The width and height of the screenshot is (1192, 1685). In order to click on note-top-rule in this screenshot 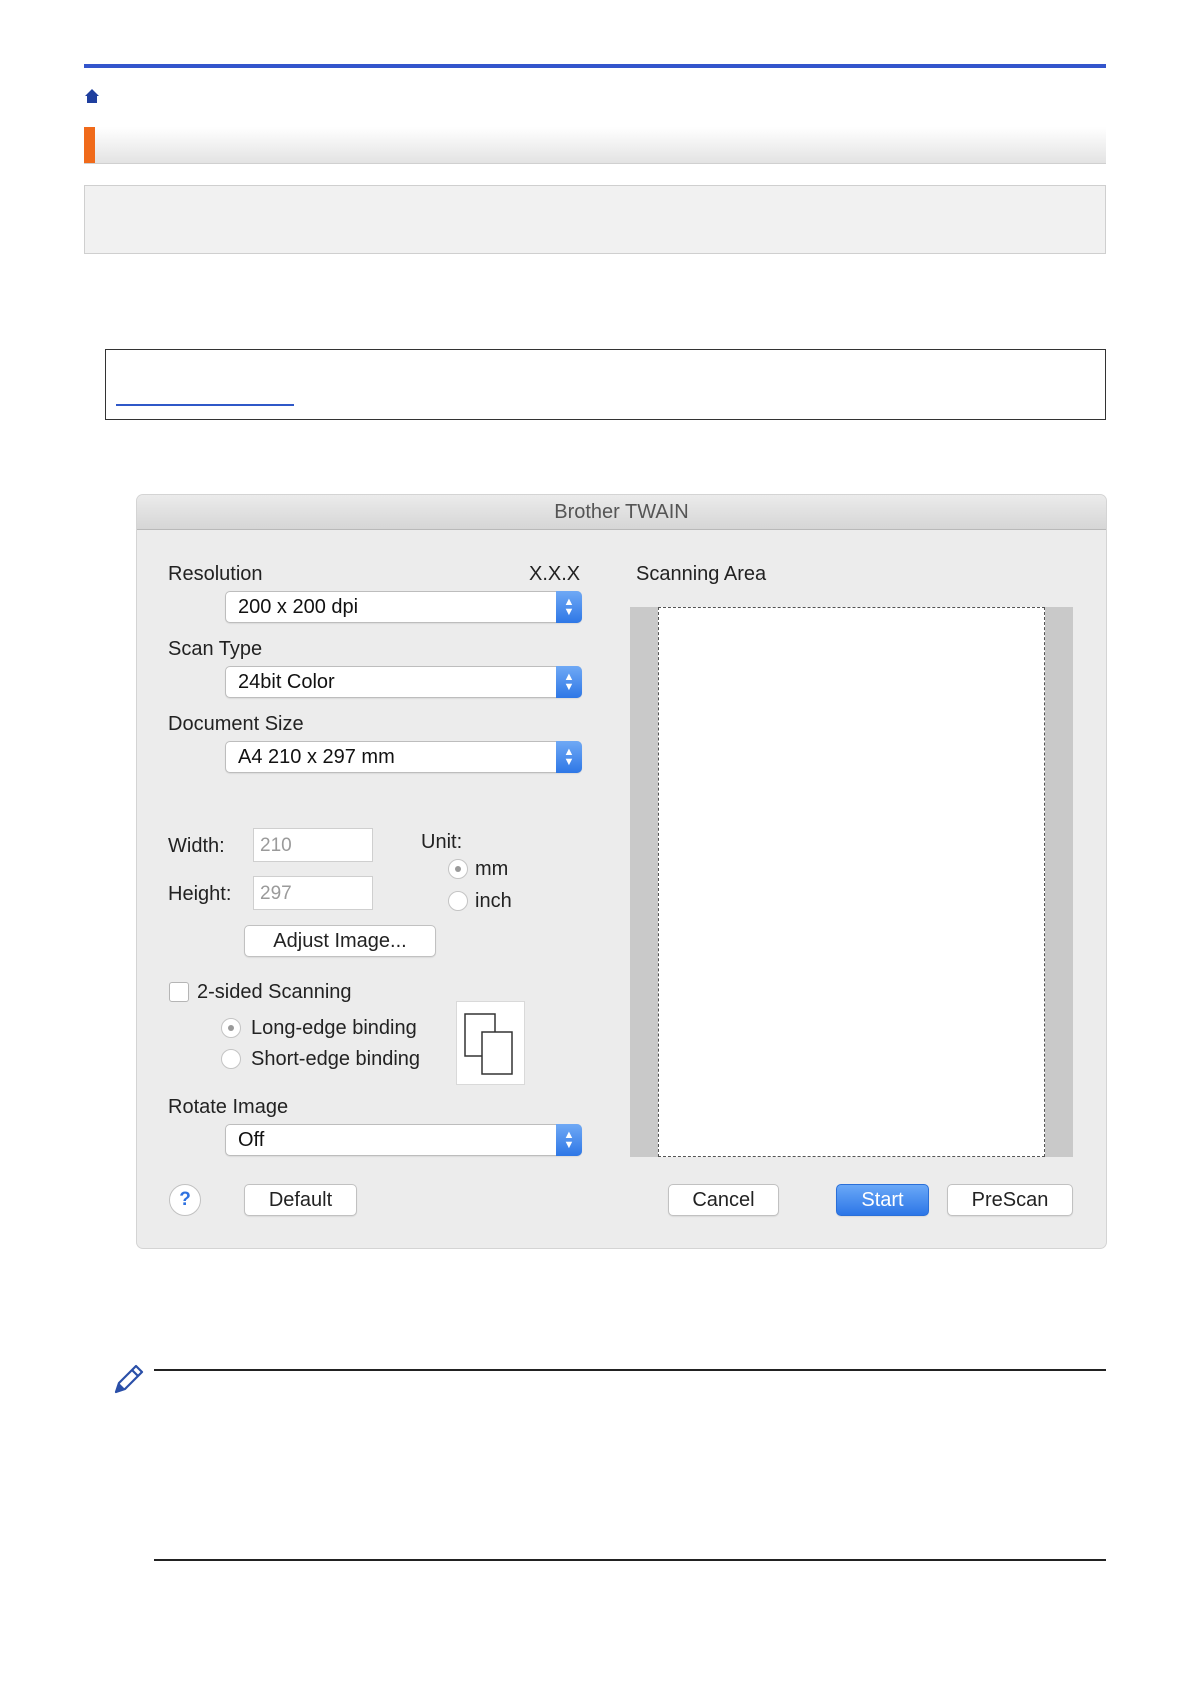, I will do `click(630, 1370)`.